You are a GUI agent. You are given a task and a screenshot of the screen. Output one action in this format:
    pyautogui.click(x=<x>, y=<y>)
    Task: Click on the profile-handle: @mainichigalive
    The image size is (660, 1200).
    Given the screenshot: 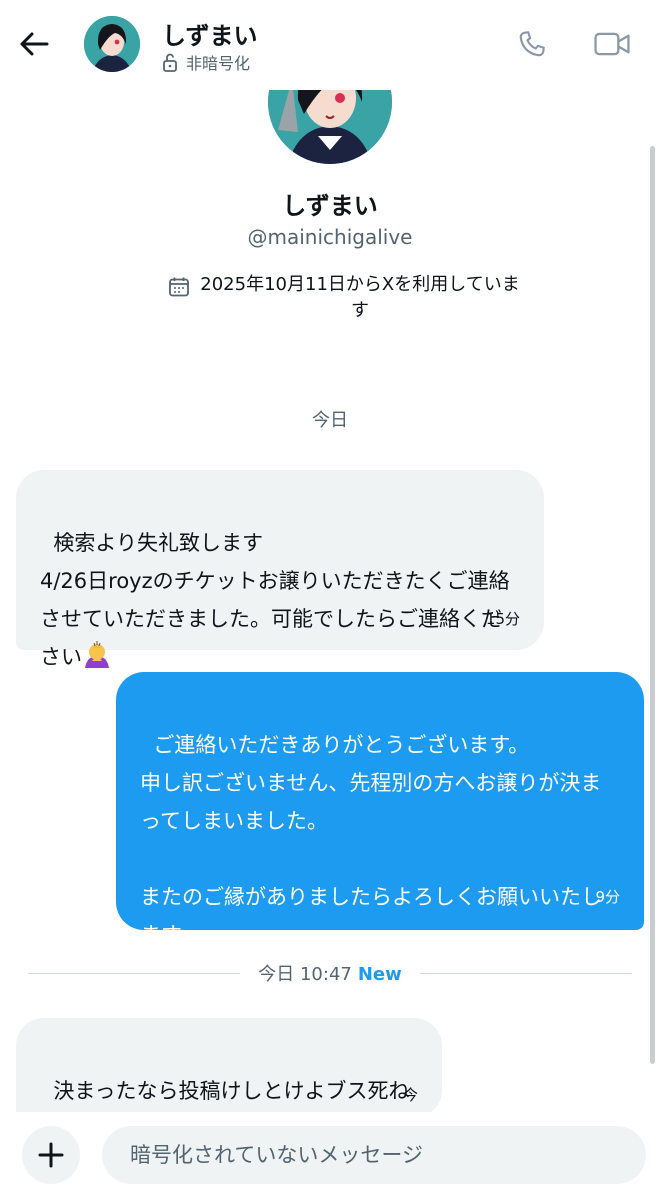 What is the action you would take?
    pyautogui.click(x=330, y=237)
    